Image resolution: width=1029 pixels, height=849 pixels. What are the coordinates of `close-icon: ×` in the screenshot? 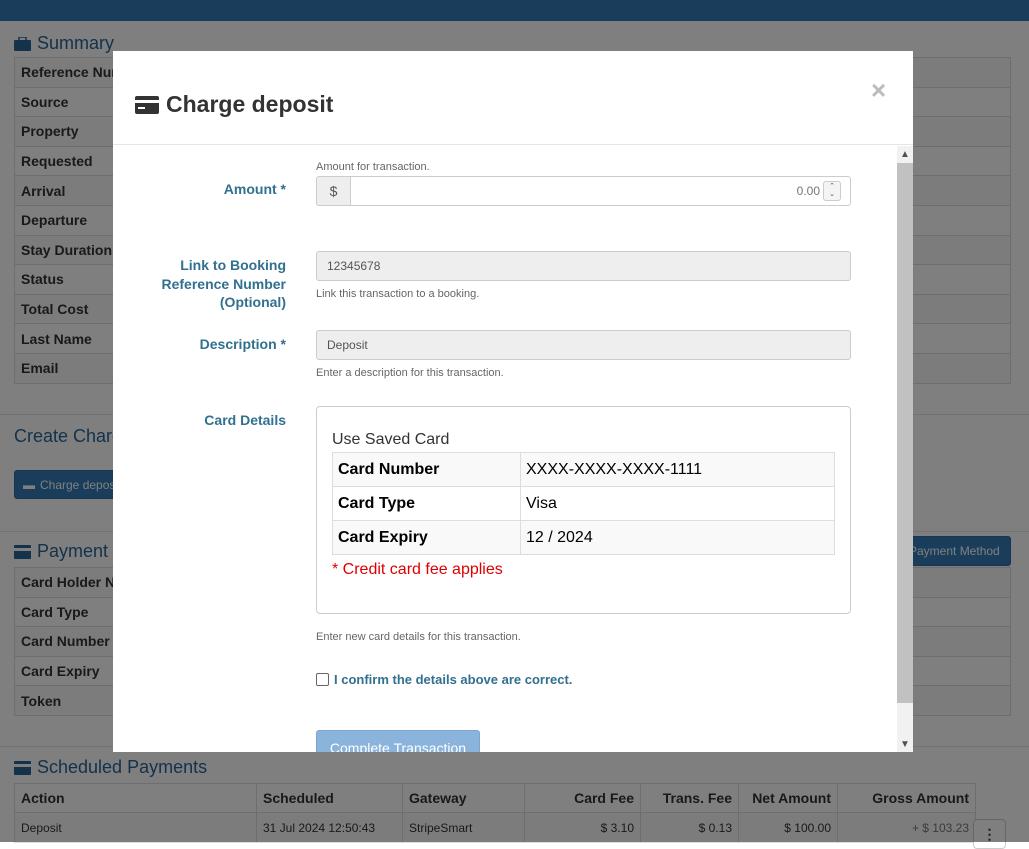 It's located at (878, 90).